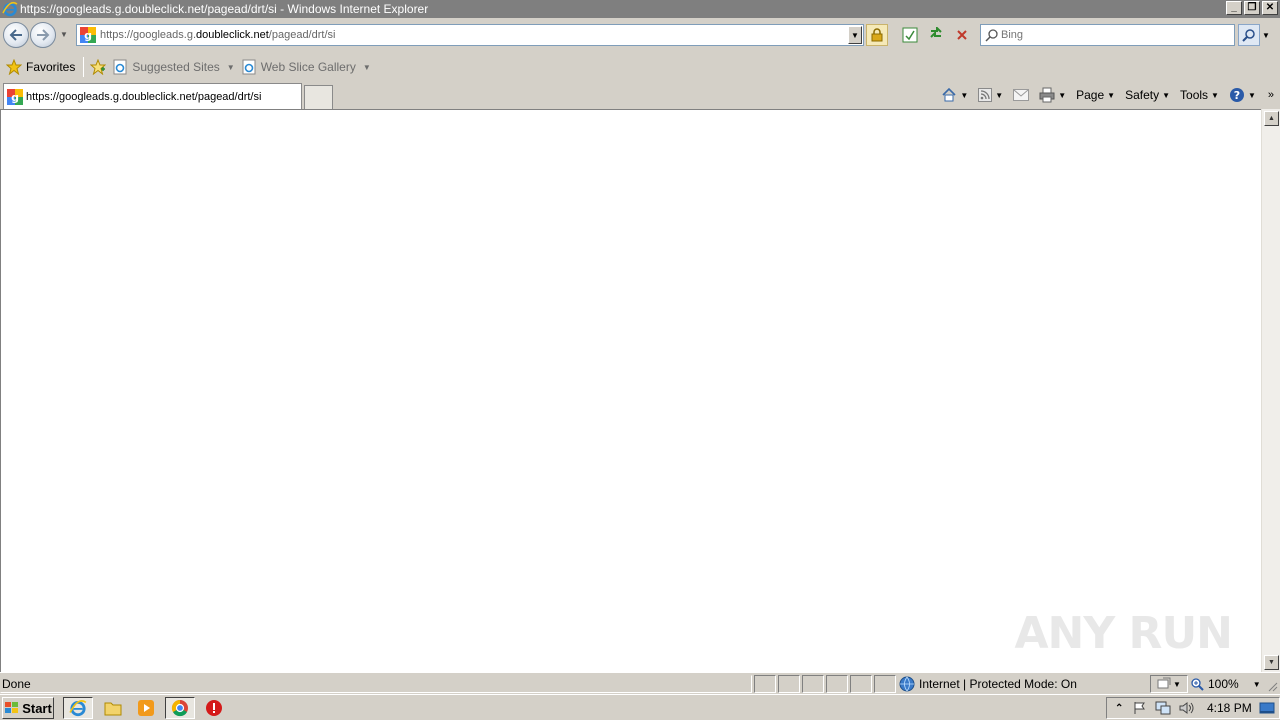  What do you see at coordinates (1267, 708) in the screenshot?
I see `show-desktop-icon` at bounding box center [1267, 708].